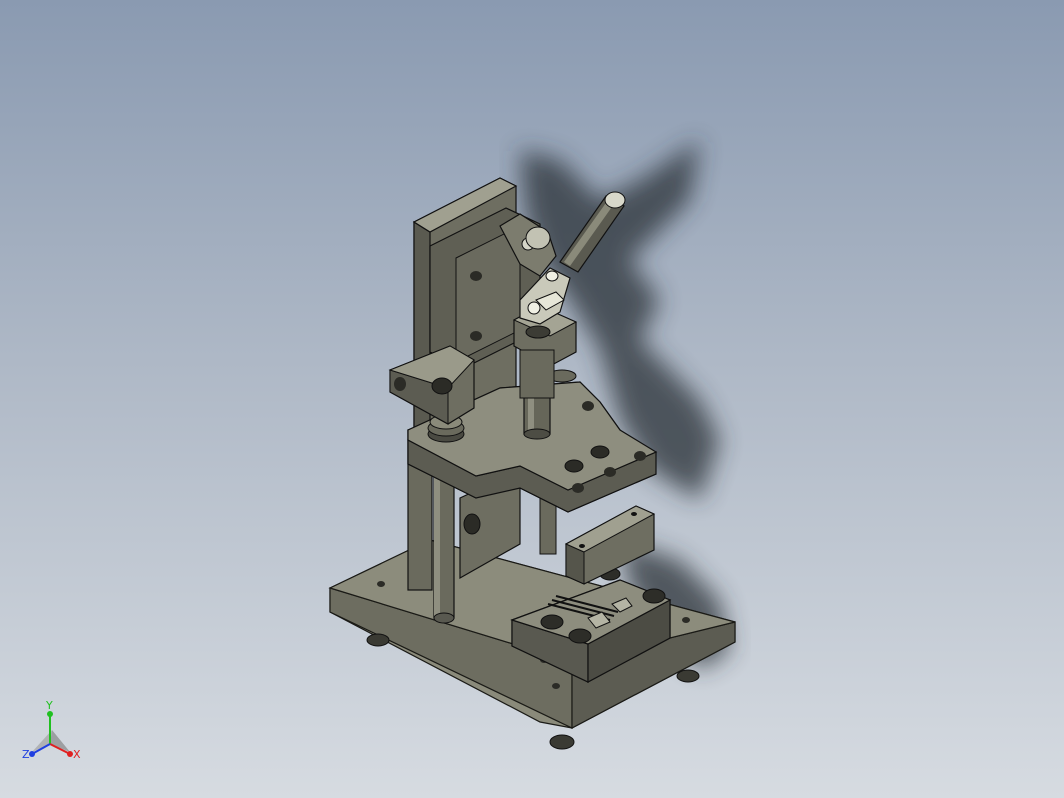  Describe the element at coordinates (431, 385) in the screenshot. I see `left-collar-block` at that location.